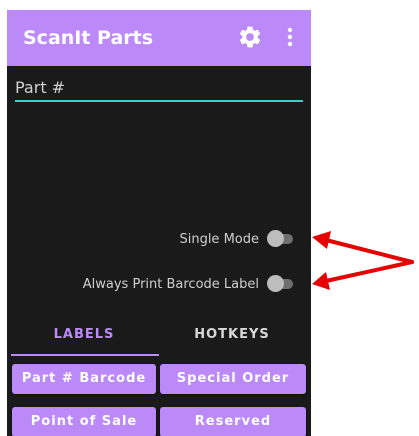 Image resolution: width=419 pixels, height=436 pixels. I want to click on always-print-row: Always Print Barcode Label, so click(189, 284).